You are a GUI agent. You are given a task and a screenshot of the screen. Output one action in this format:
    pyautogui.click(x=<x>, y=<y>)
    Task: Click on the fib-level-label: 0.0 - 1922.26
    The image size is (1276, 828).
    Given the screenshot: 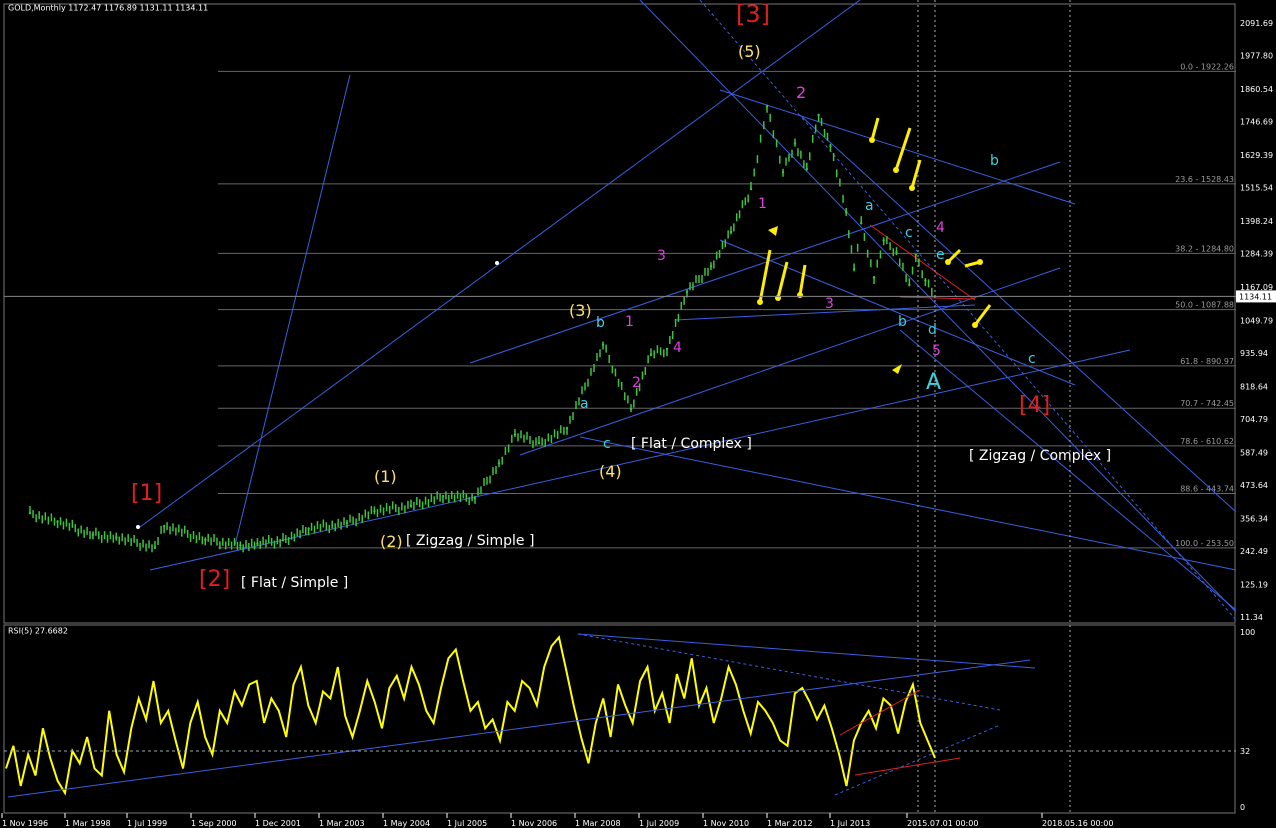 What is the action you would take?
    pyautogui.click(x=1207, y=66)
    